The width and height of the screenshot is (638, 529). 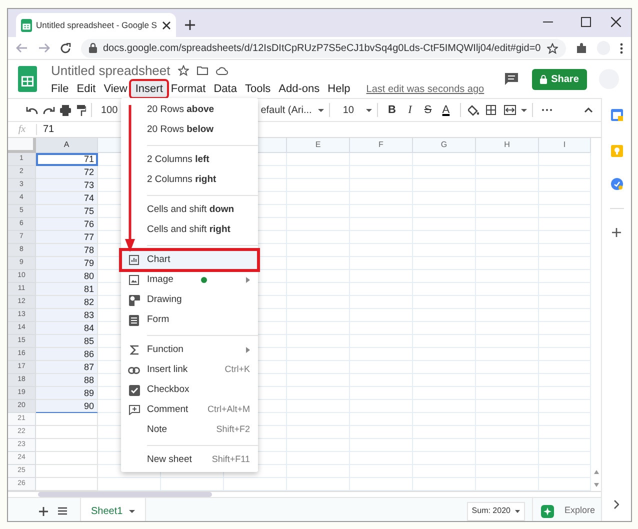 What do you see at coordinates (409, 110) in the screenshot?
I see `italic-button: I` at bounding box center [409, 110].